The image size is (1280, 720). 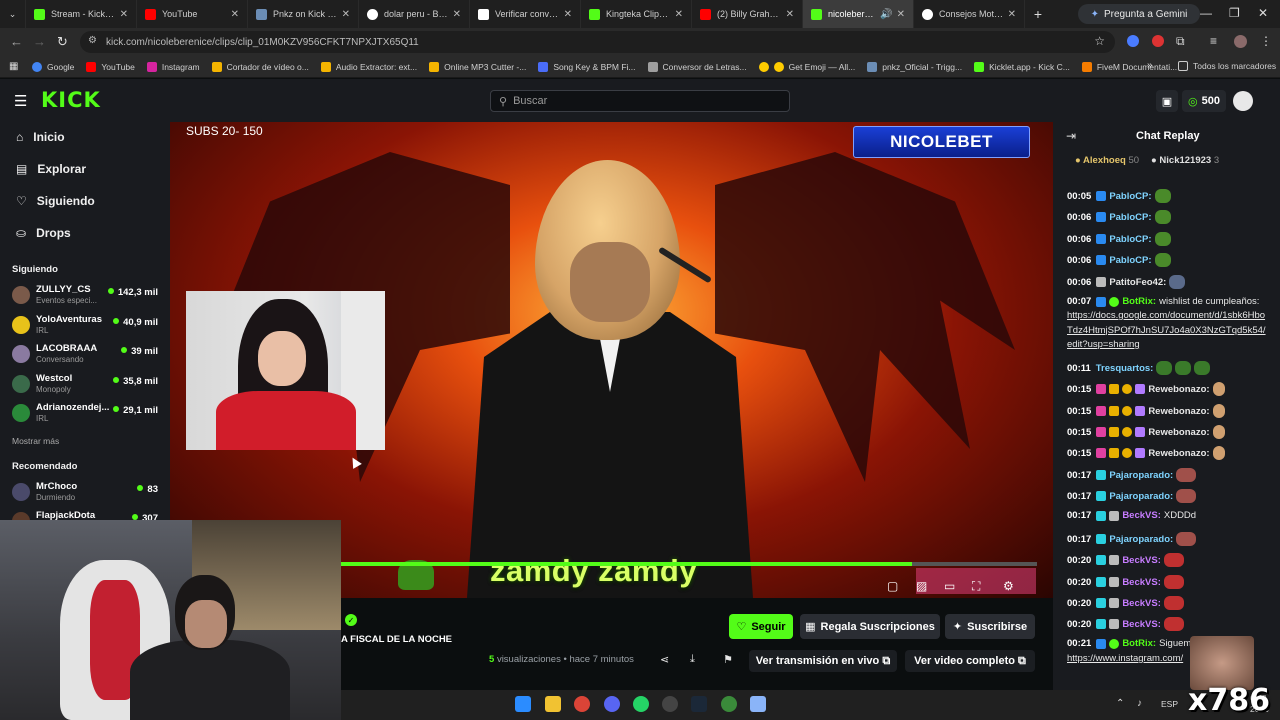 What do you see at coordinates (1240, 41) in the screenshot?
I see `profile-avatar` at bounding box center [1240, 41].